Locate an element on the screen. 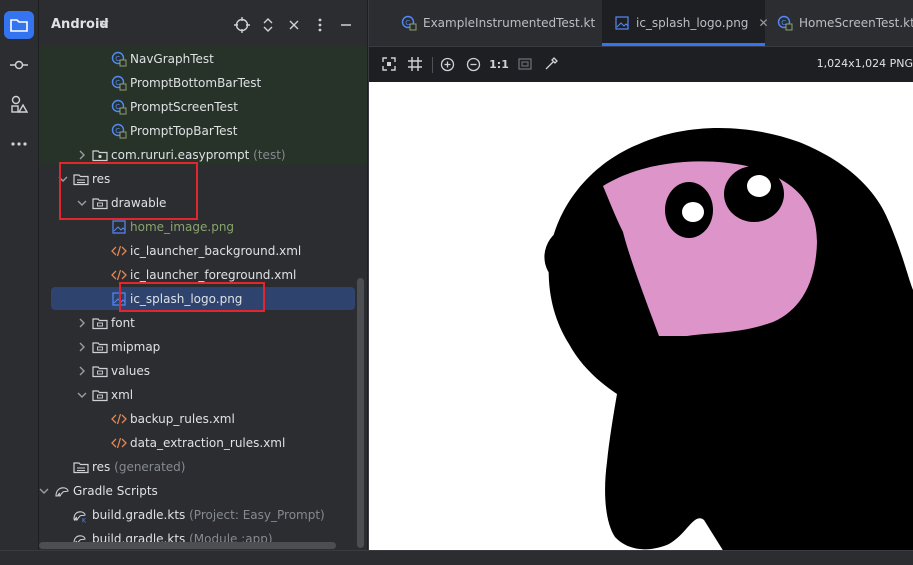  more-tools-button is located at coordinates (19, 144).